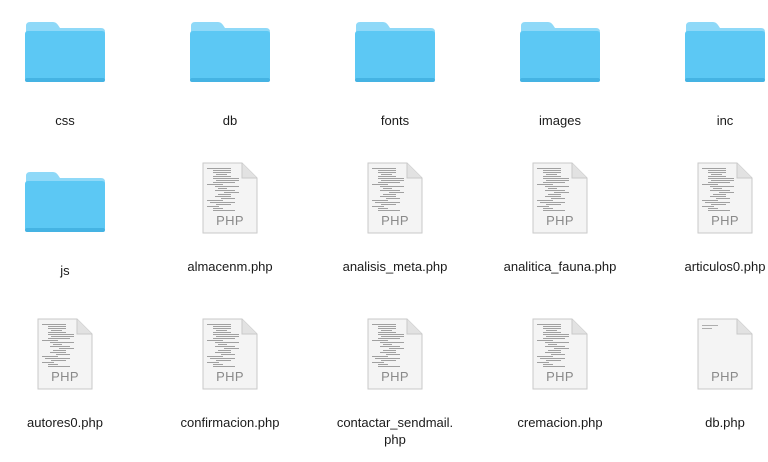 The width and height of the screenshot is (768, 462). I want to click on file-item: PHP contactar_sendmail. php, so click(395, 383).